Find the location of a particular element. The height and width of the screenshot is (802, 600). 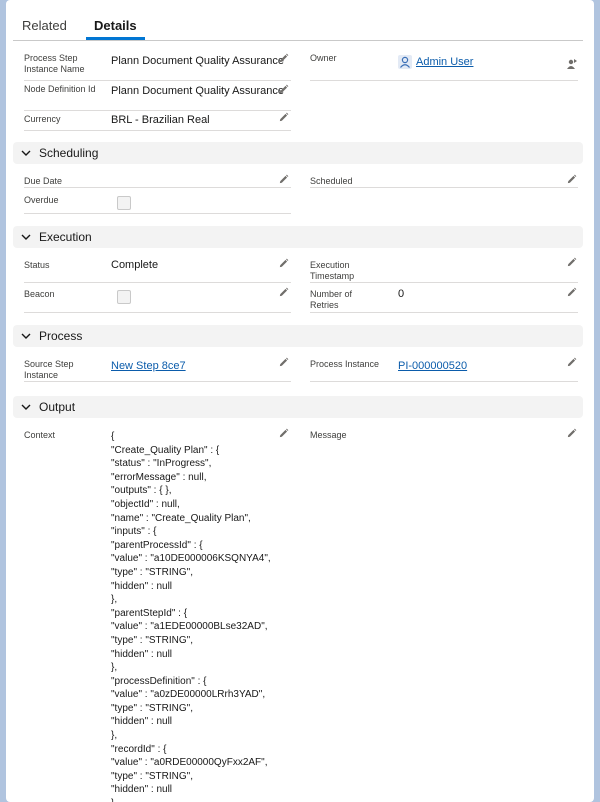

field-label: Node Definition Id is located at coordinates (60, 89).